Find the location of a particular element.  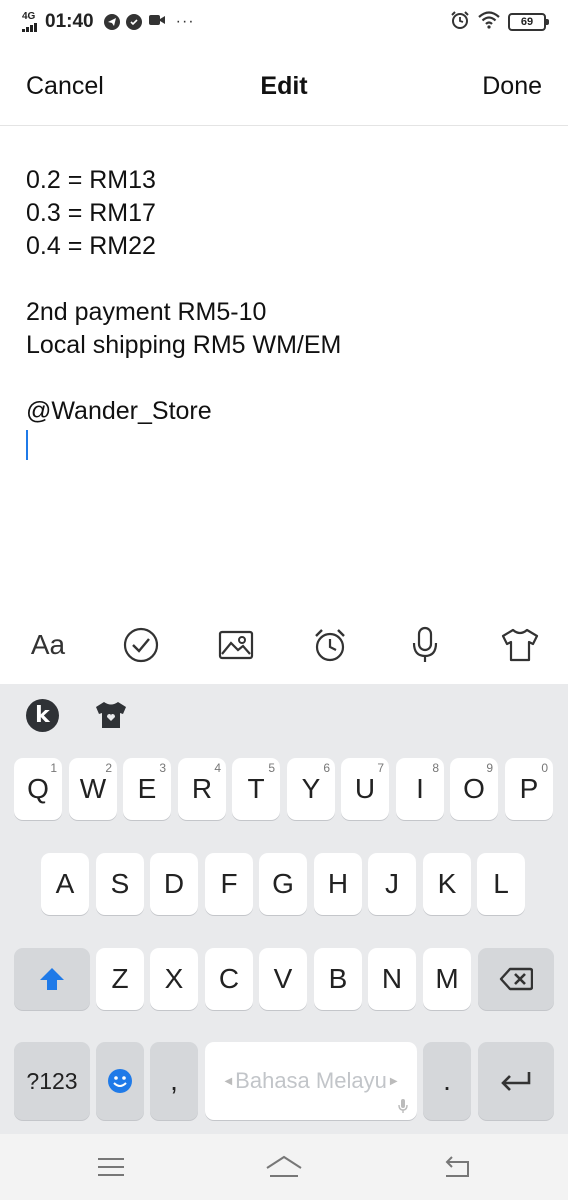

home-icon is located at coordinates (284, 1167).